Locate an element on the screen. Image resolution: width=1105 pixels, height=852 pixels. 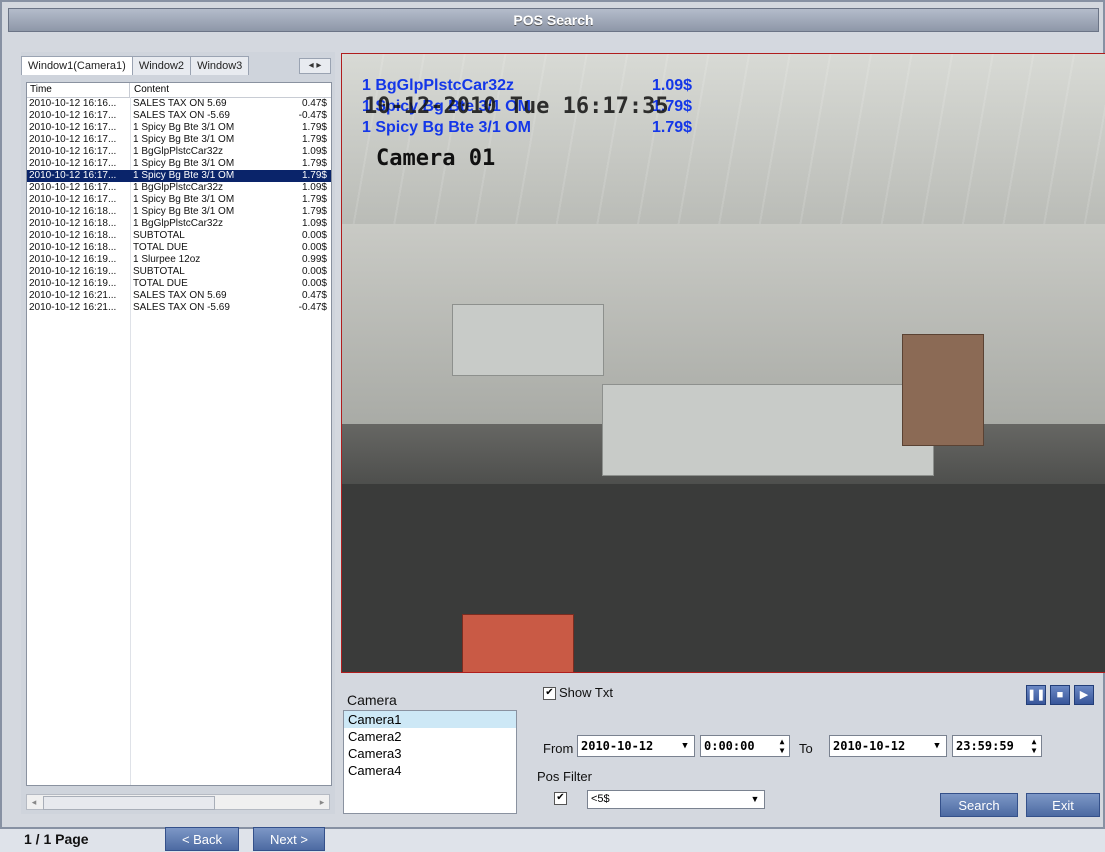
list-horizontal-scrollbar: ◂ ▸ is located at coordinates (178, 802).